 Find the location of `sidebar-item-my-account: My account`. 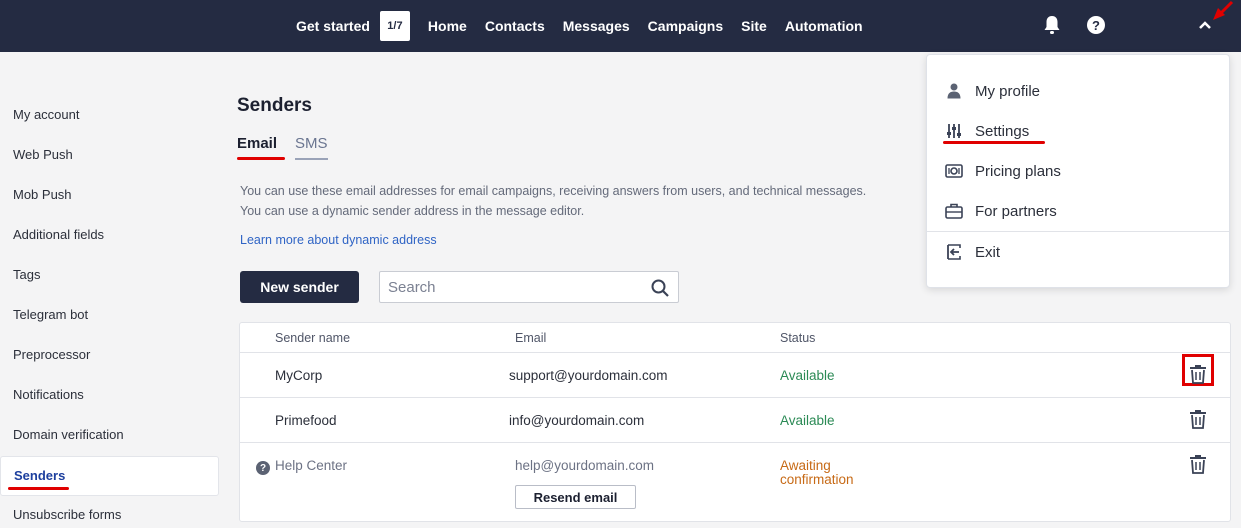

sidebar-item-my-account: My account is located at coordinates (110, 116).